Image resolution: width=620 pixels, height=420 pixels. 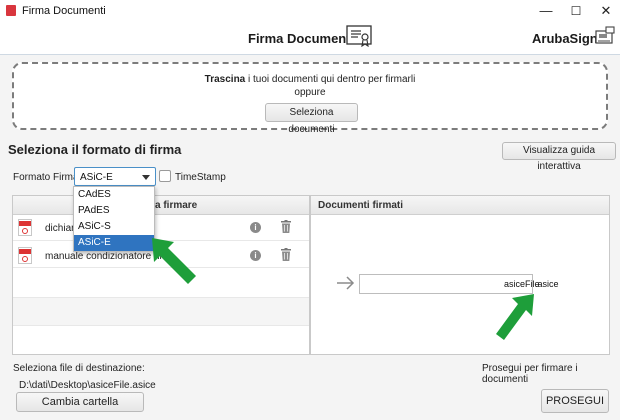 I want to click on destination-path: D:\dati\Desktop\asiceFile.asice, so click(x=87, y=385).